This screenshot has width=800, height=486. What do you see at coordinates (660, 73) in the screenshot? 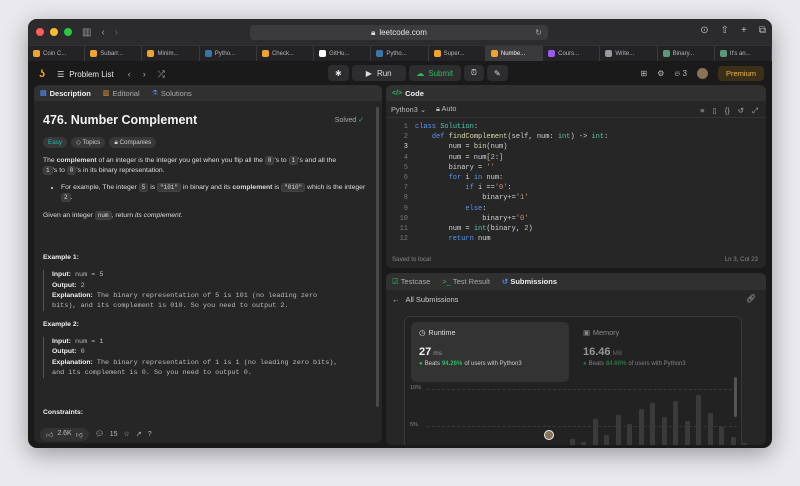
I see `settings-icon: ⚙` at bounding box center [660, 73].